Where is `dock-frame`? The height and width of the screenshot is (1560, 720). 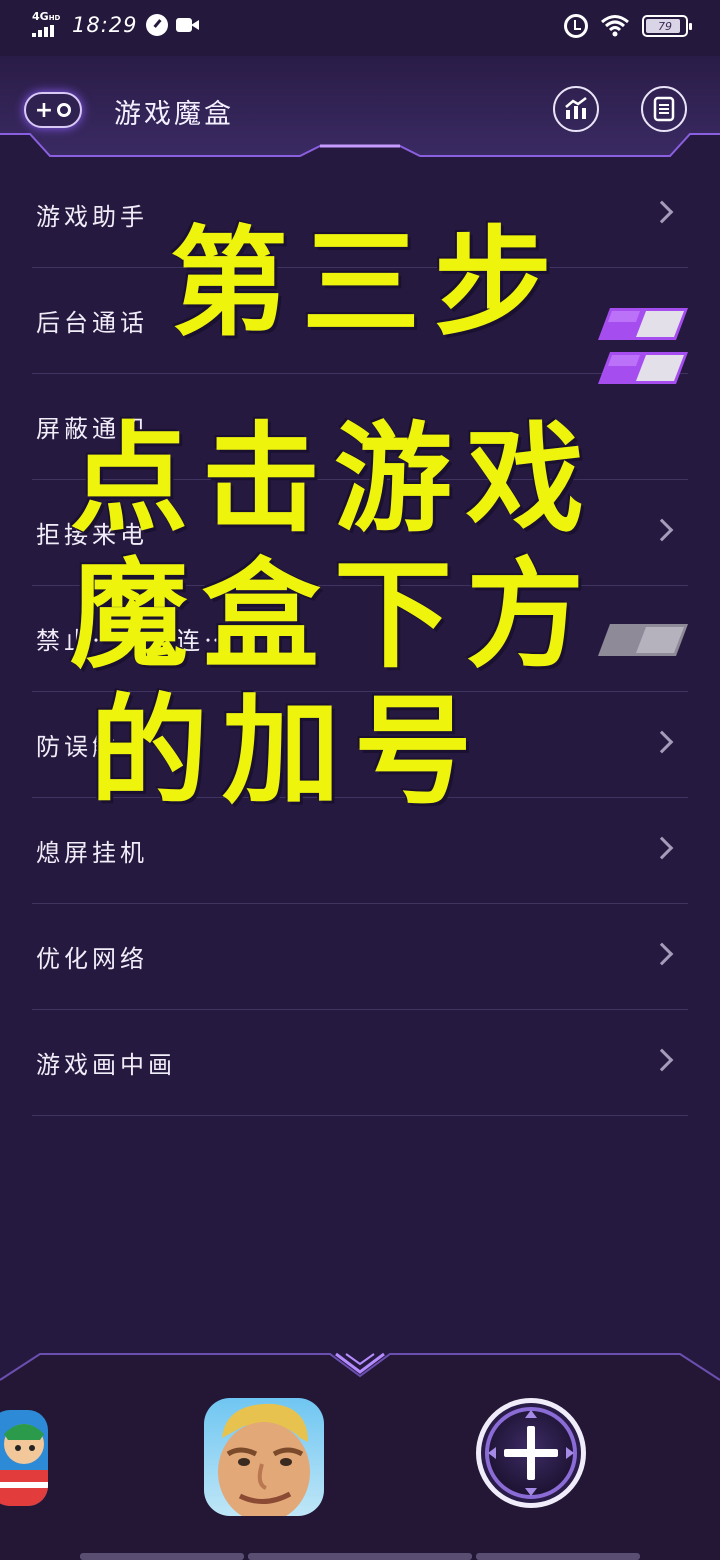
dock-frame is located at coordinates (360, 1456).